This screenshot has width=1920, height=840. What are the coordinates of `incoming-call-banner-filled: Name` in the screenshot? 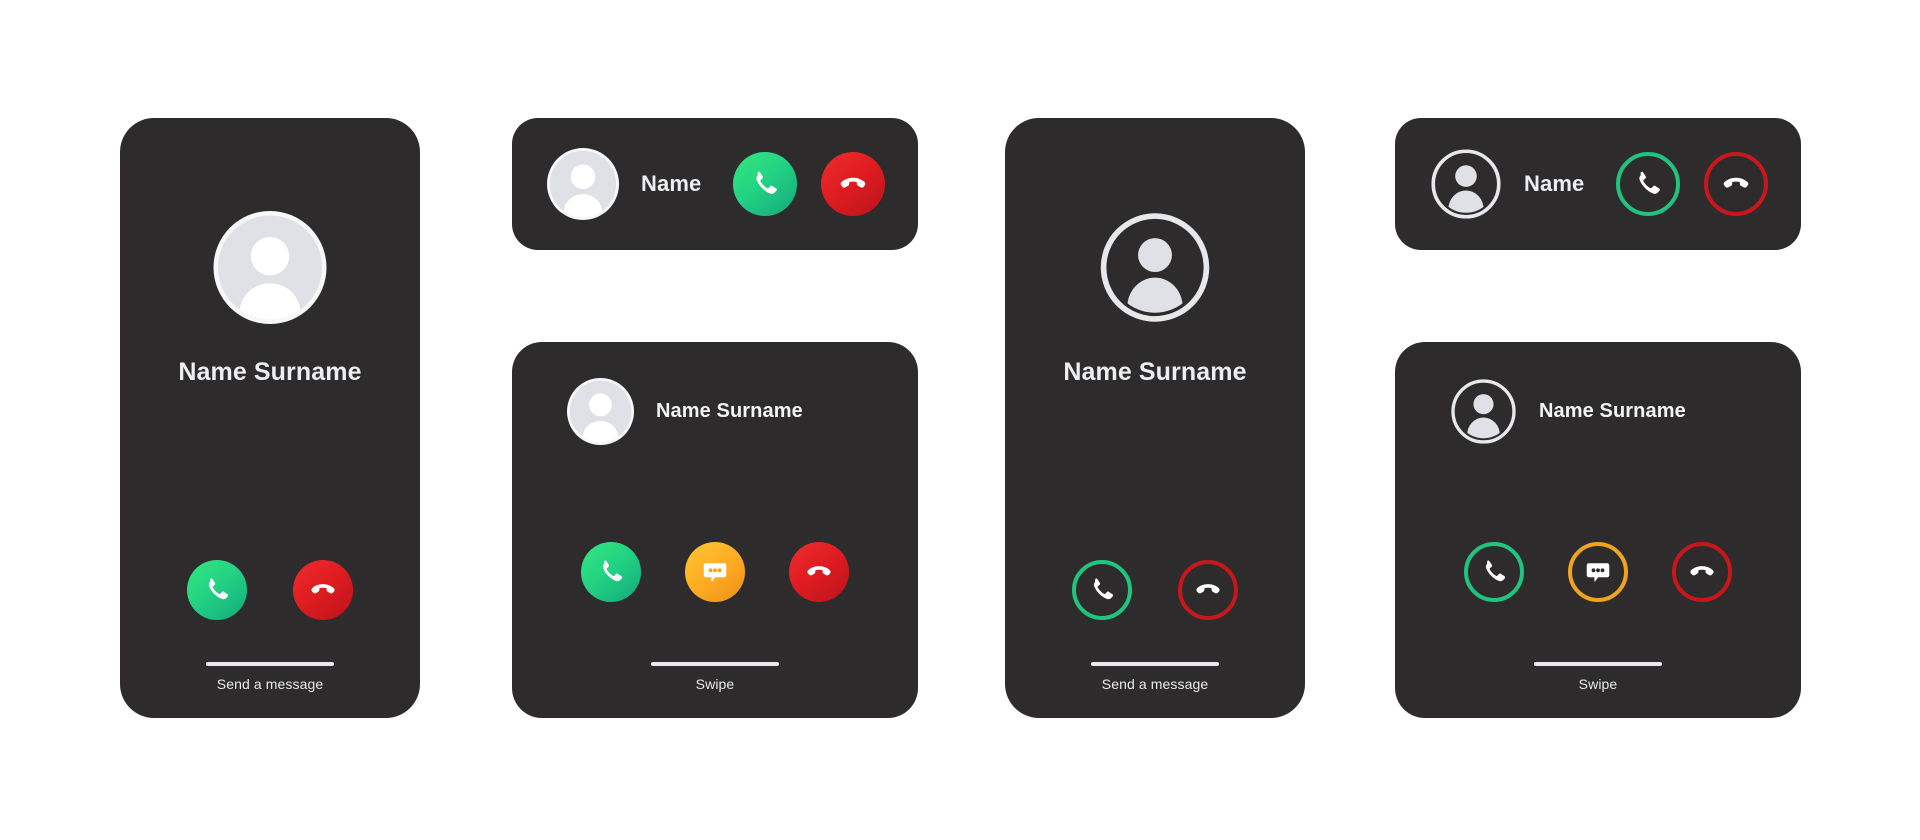 It's located at (715, 184).